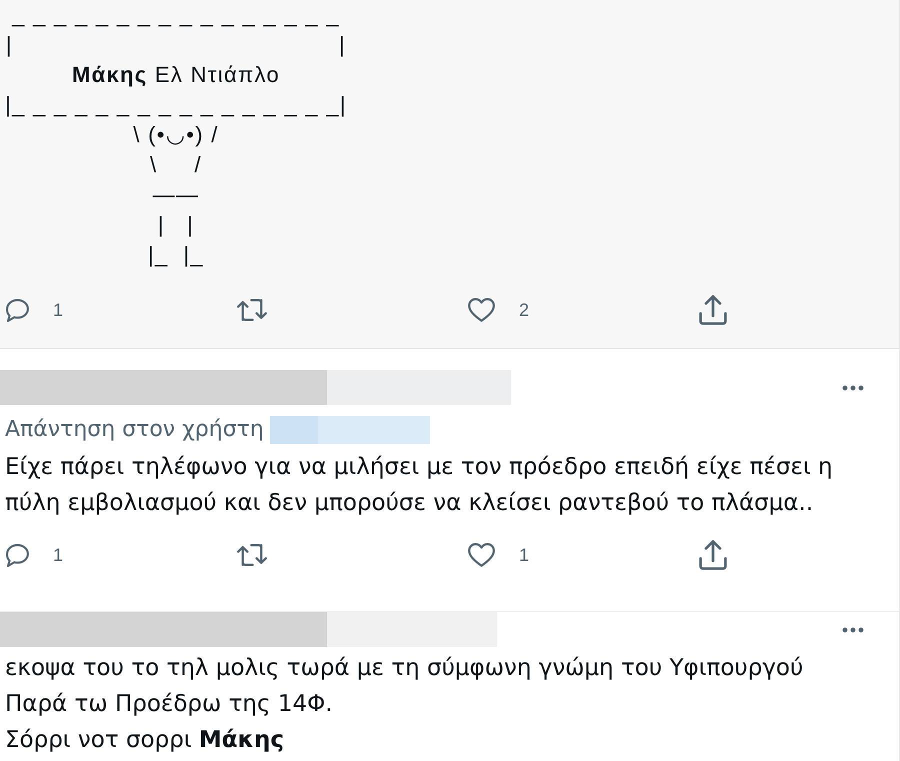  I want to click on like-button: 1, so click(499, 555).